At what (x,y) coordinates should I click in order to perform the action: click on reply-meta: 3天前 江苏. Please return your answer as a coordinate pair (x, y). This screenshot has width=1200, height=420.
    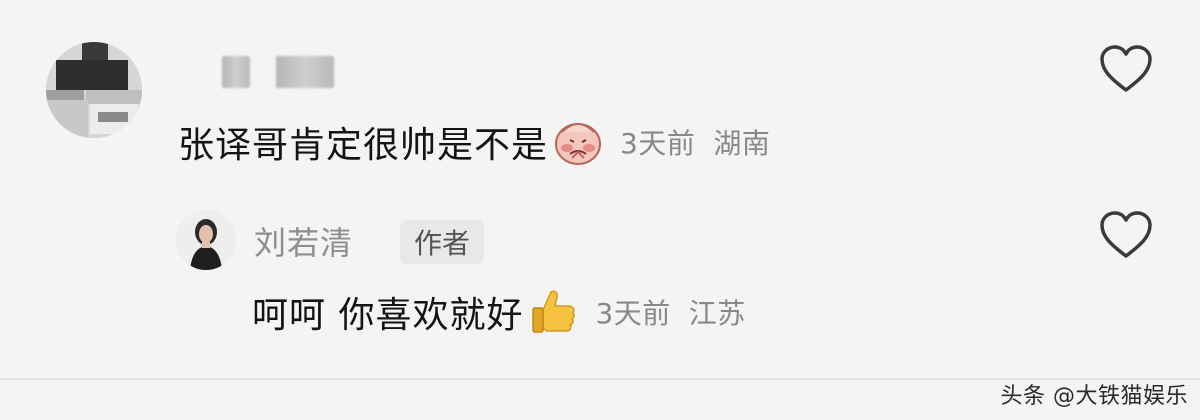
    Looking at the image, I should click on (670, 312).